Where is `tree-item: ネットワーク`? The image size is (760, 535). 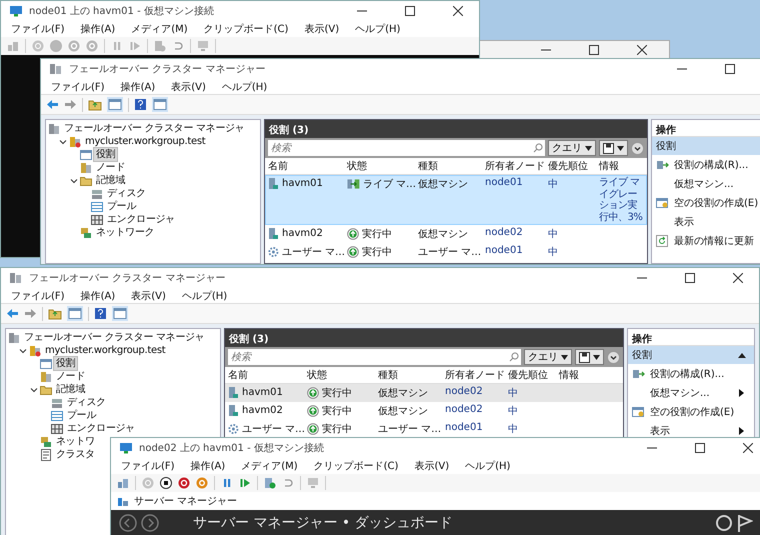 tree-item: ネットワーク is located at coordinates (125, 232).